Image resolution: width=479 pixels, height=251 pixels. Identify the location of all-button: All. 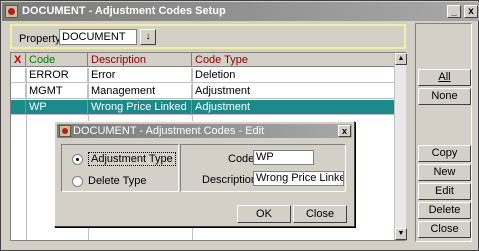
(444, 77).